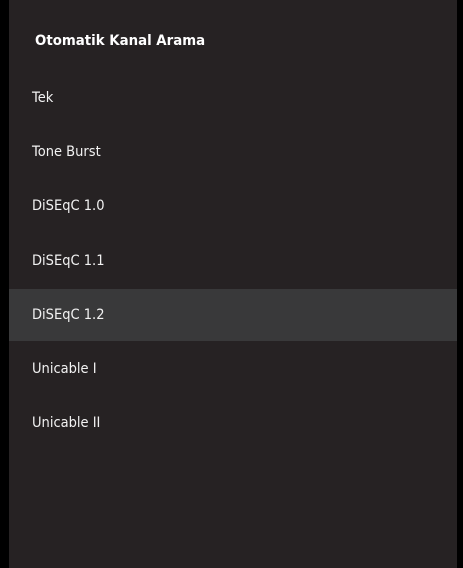  What do you see at coordinates (66, 423) in the screenshot?
I see `list-item-label: Unicable II` at bounding box center [66, 423].